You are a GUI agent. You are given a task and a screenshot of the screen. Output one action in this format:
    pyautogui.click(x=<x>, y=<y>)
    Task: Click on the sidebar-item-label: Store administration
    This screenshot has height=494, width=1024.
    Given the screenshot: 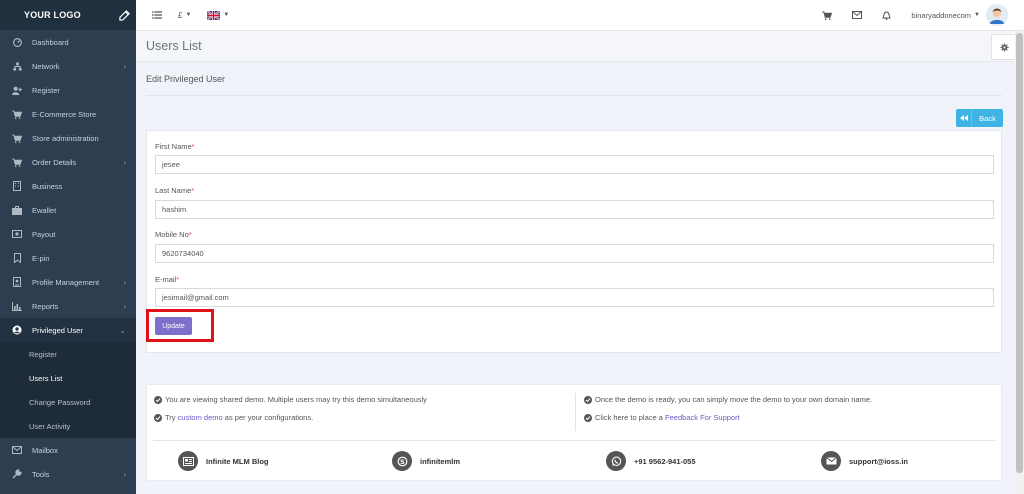 What is the action you would take?
    pyautogui.click(x=65, y=138)
    